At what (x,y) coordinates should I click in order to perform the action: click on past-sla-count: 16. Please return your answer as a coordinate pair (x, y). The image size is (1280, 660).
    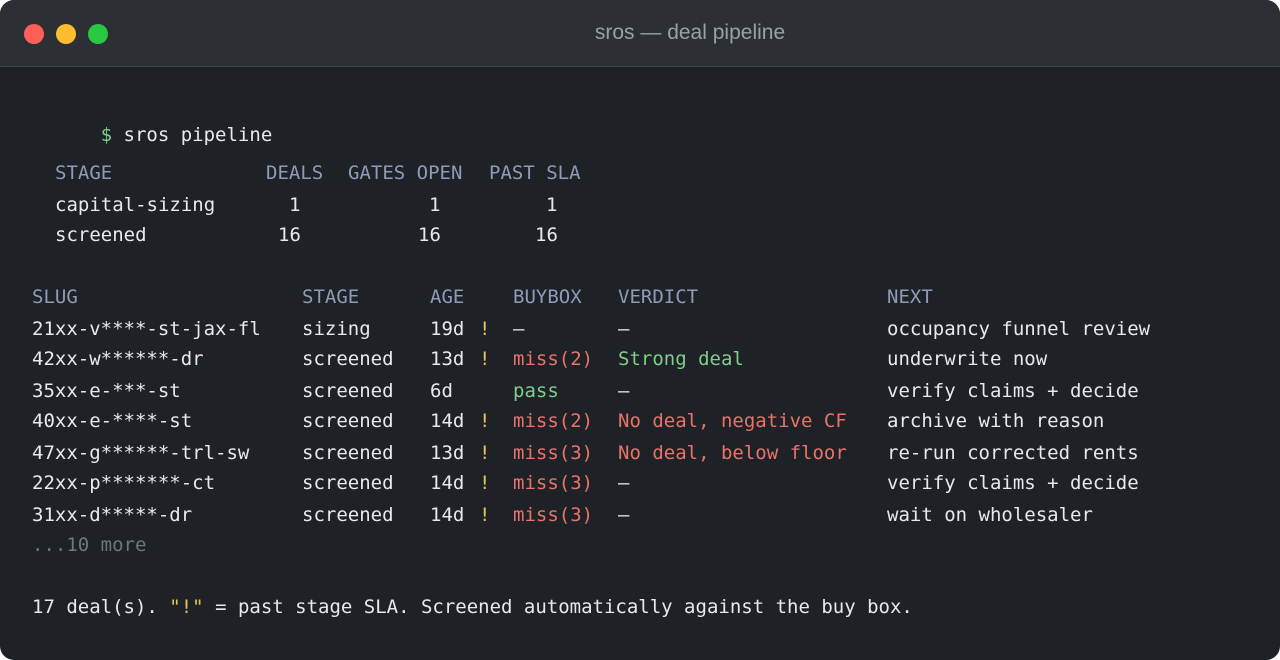
    Looking at the image, I should click on (546, 235).